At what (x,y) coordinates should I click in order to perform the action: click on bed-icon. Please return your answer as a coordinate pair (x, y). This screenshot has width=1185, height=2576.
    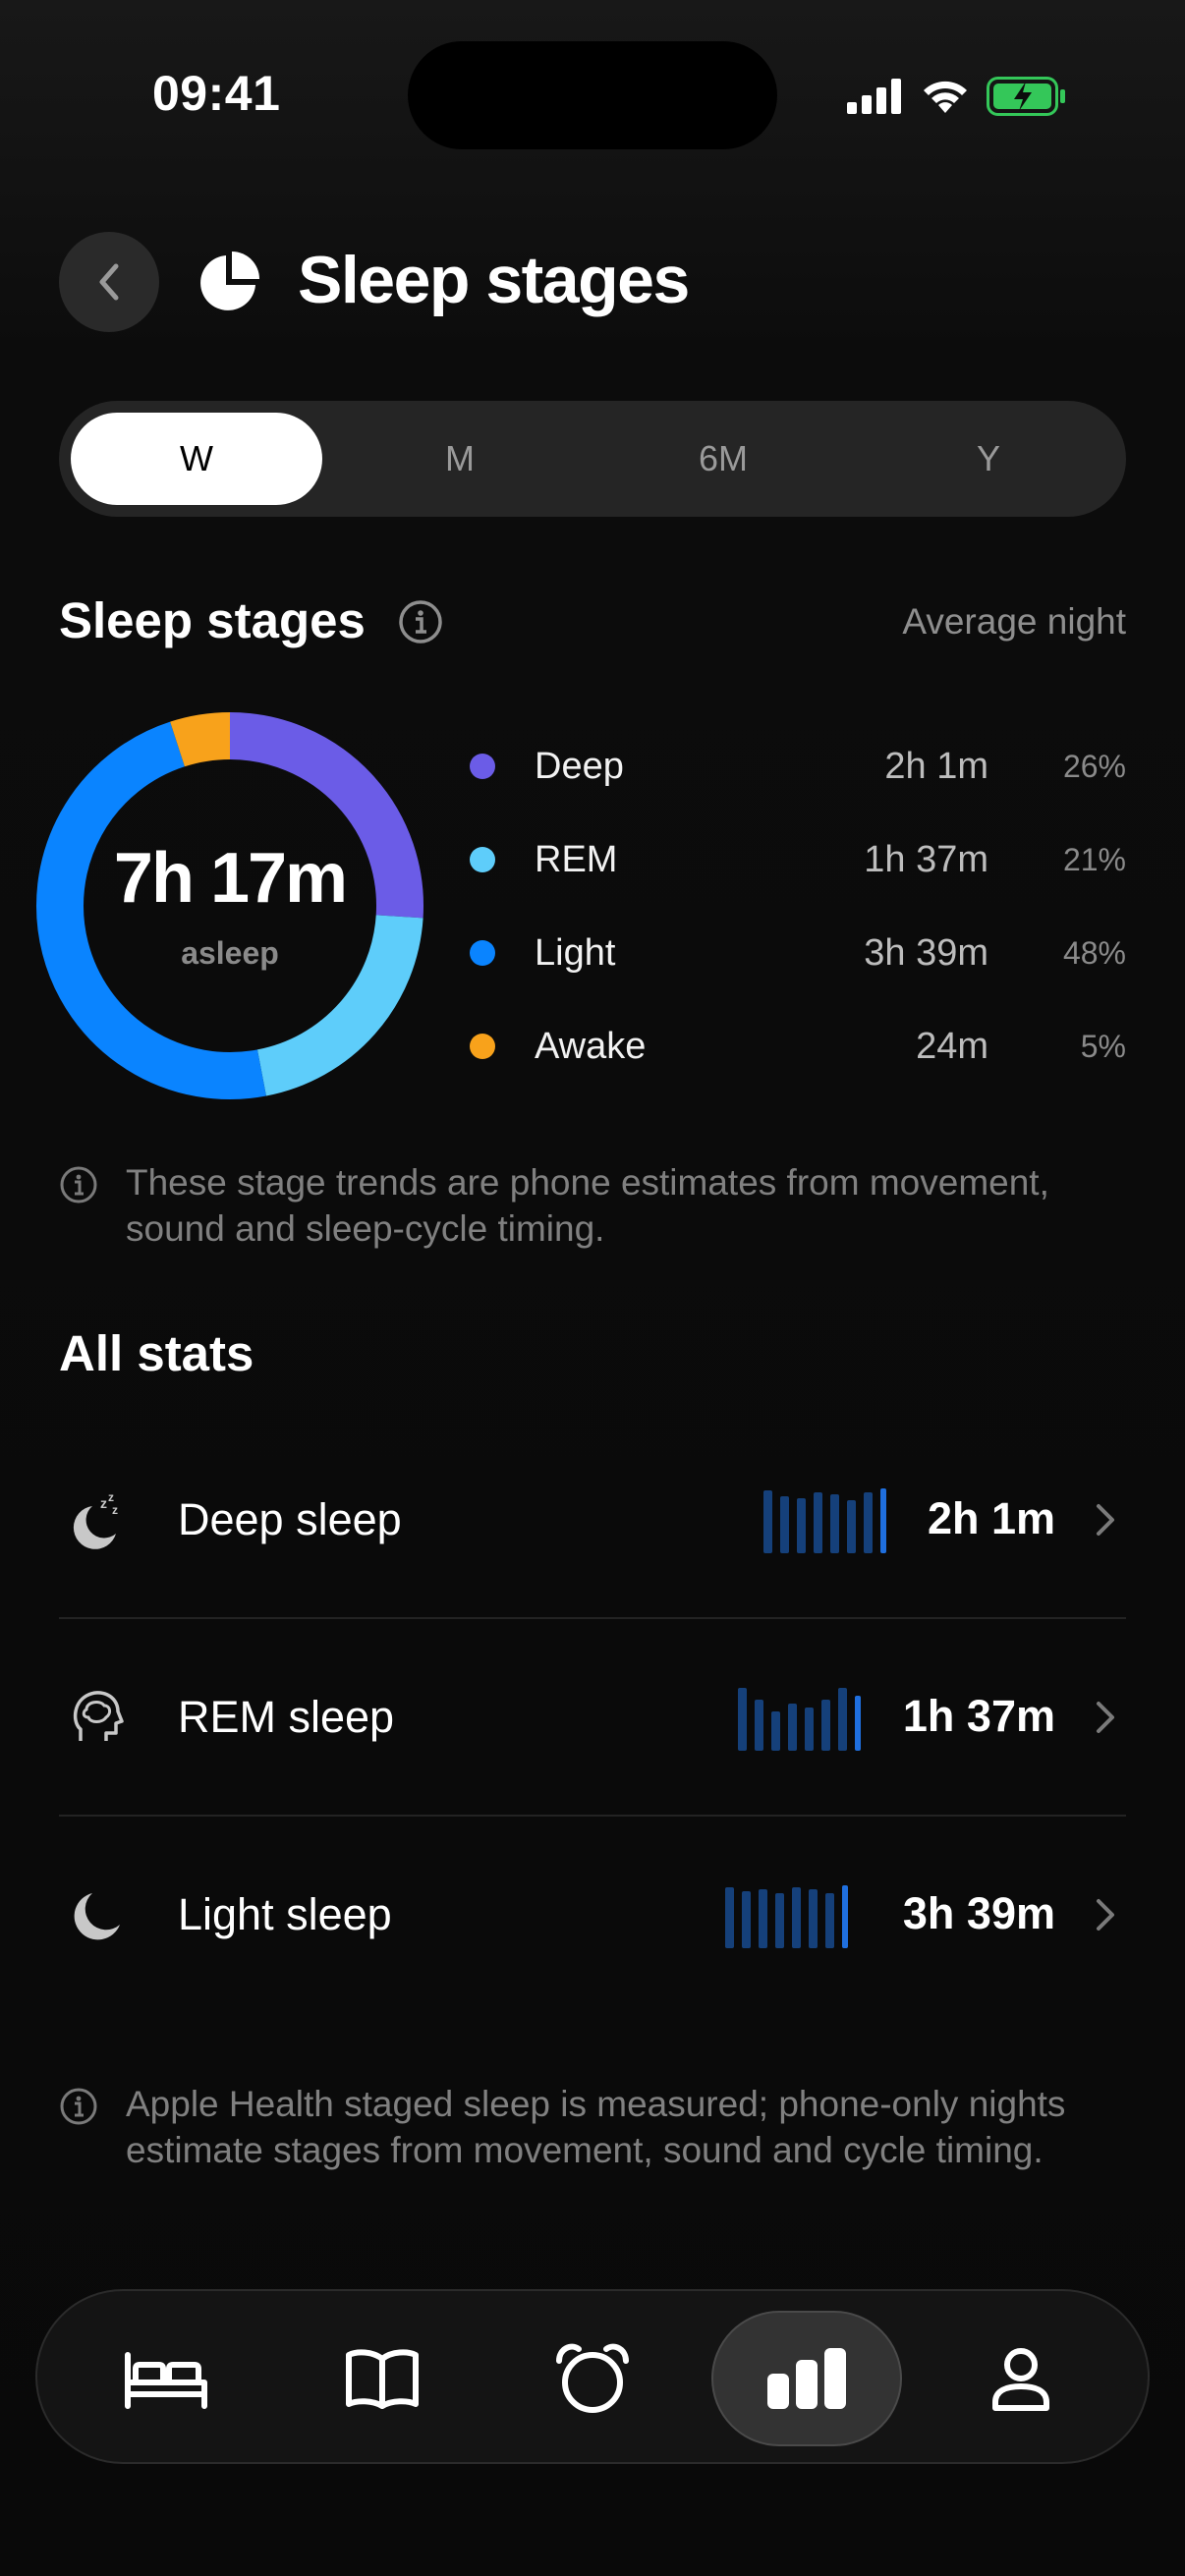
    Looking at the image, I should click on (166, 2380).